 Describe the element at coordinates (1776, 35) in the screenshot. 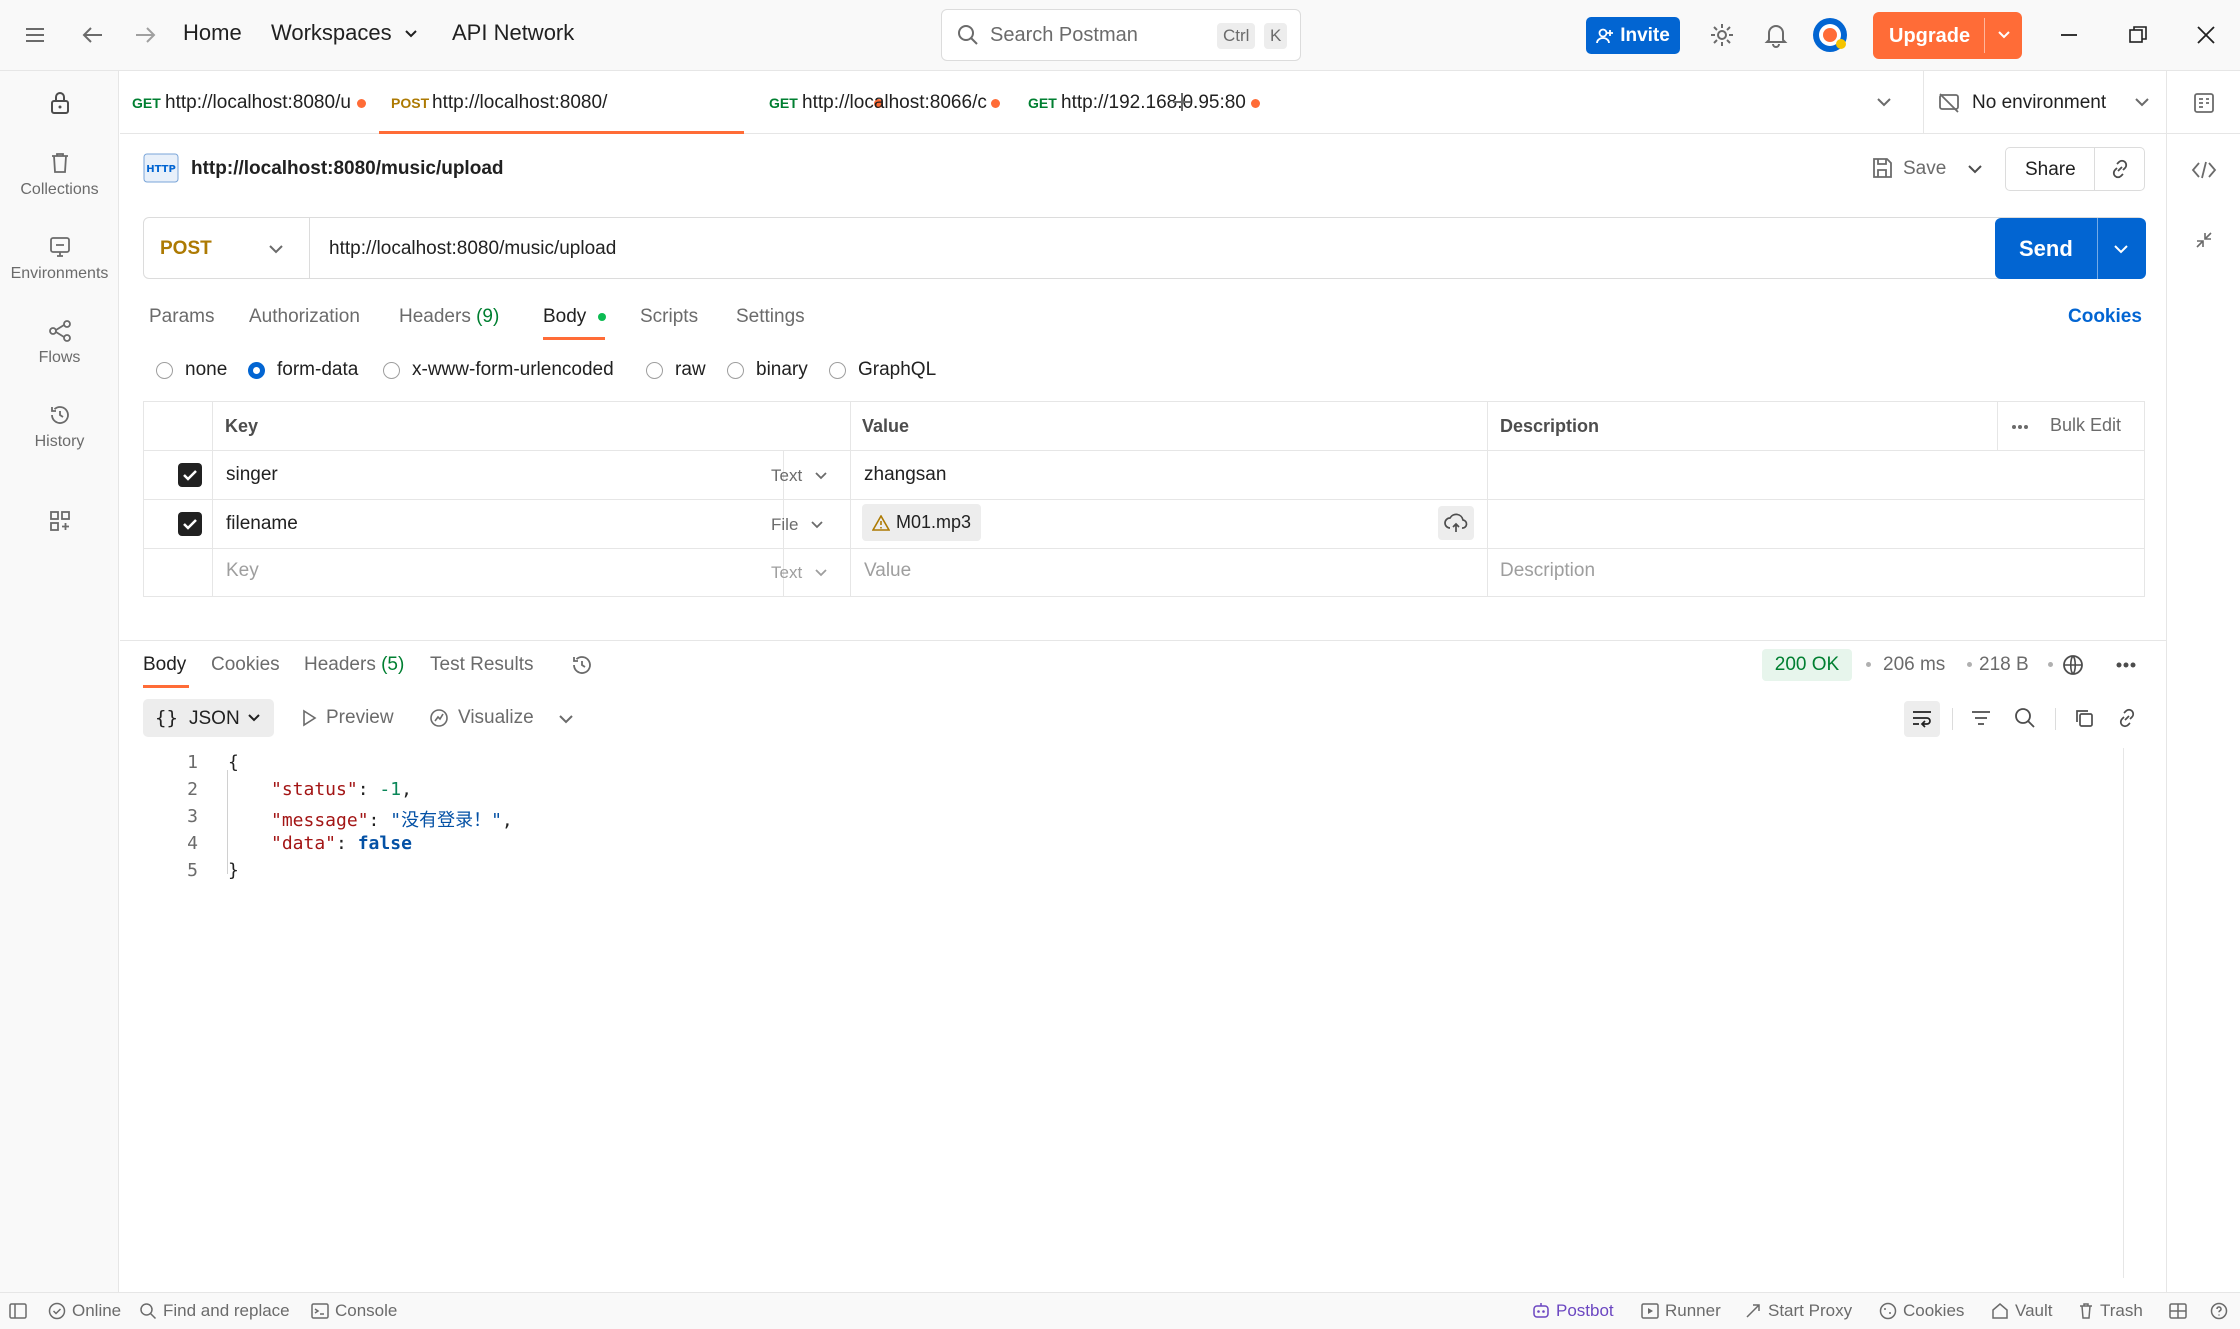

I see `notifications-bell-icon` at that location.